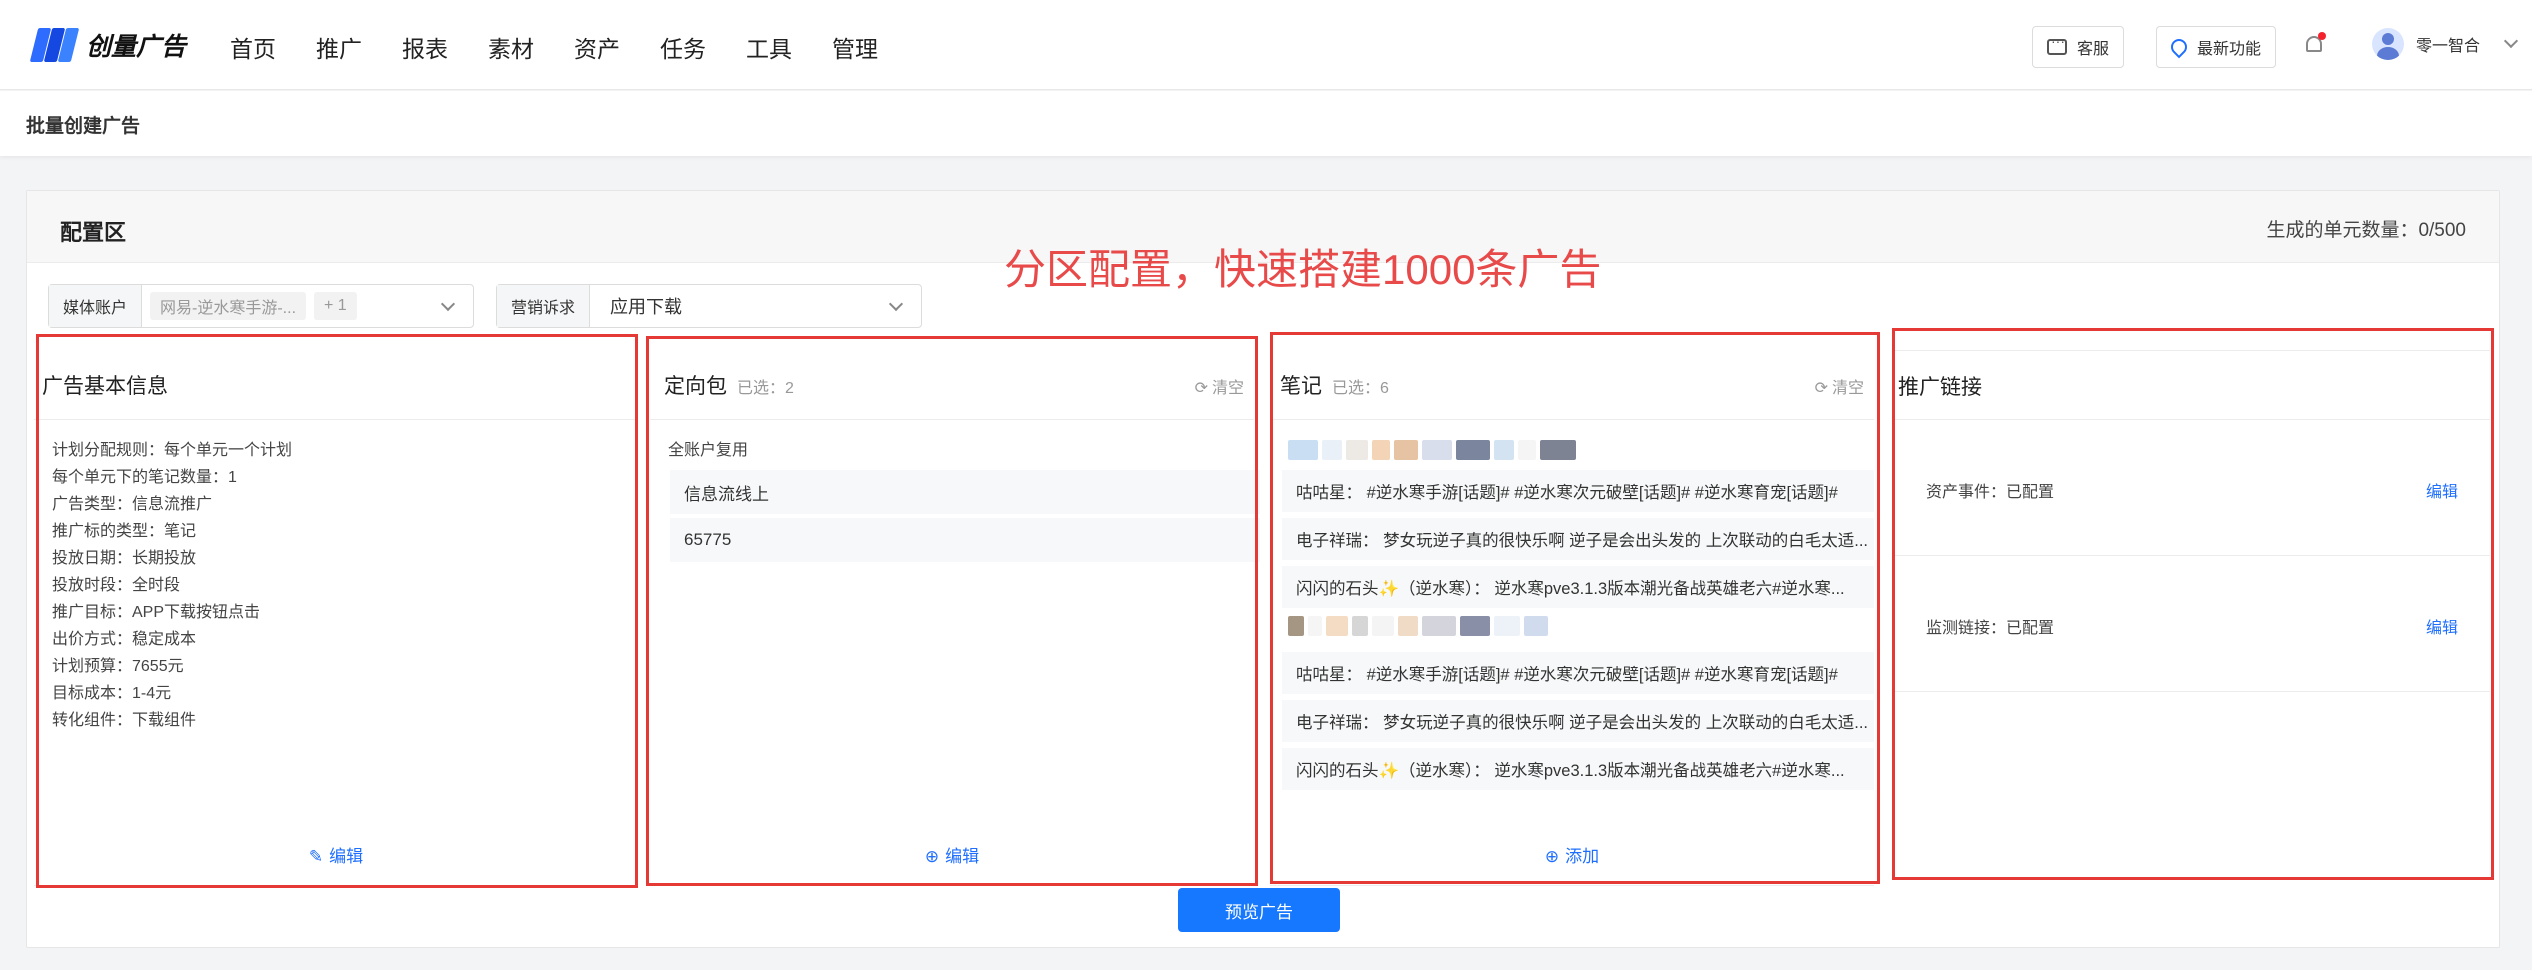 This screenshot has width=2532, height=970. I want to click on menu-item-home: 首页, so click(253, 47).